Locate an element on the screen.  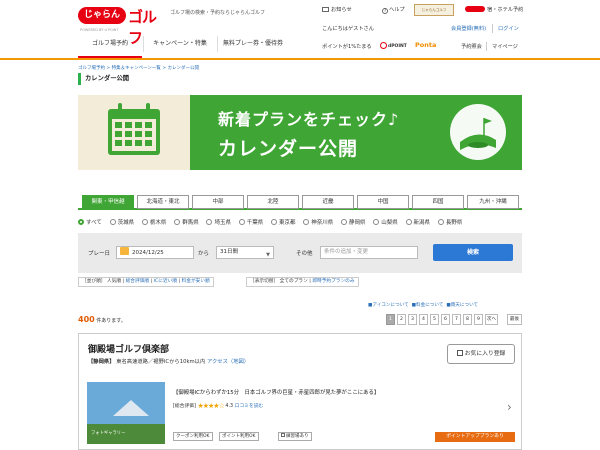
register-link: 会員登録(無料) is located at coordinates (468, 28).